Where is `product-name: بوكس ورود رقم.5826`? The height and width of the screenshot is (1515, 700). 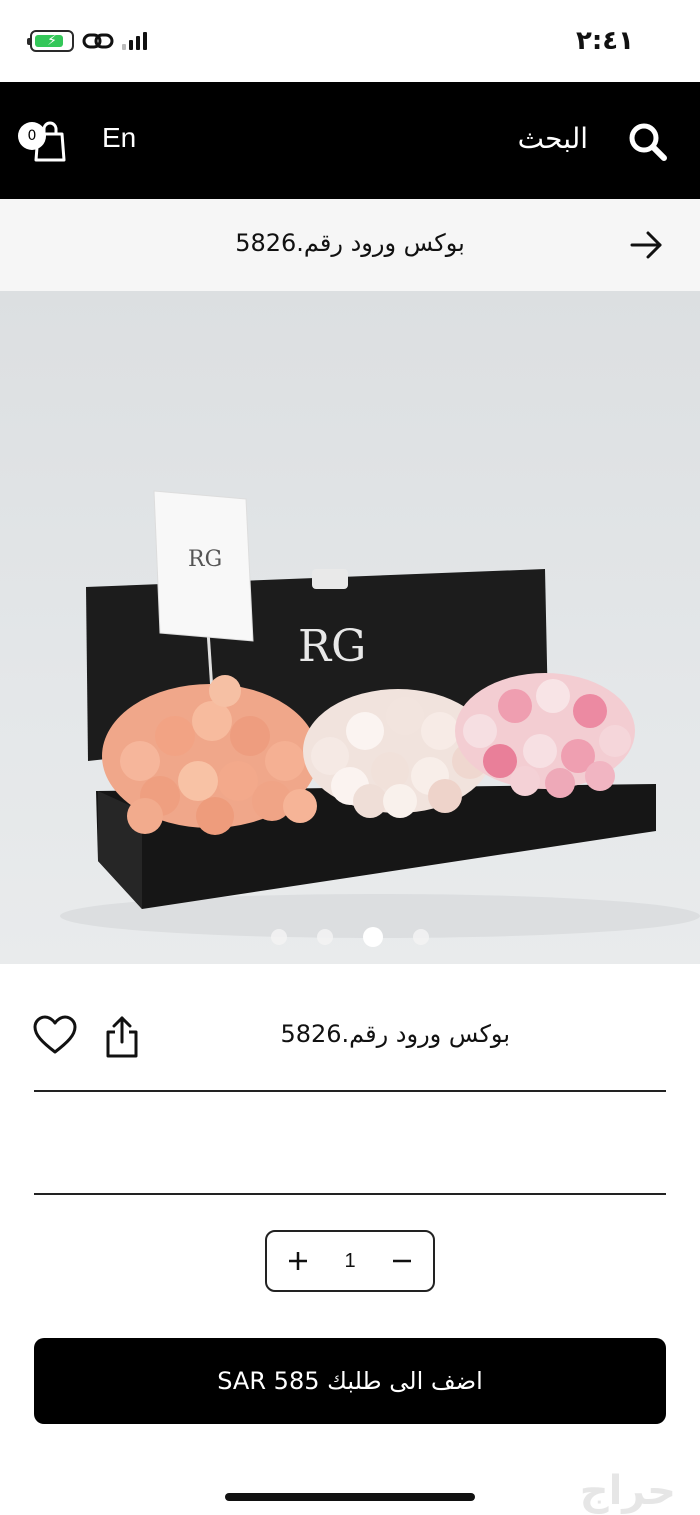
product-name: بوكس ورود رقم.5826 is located at coordinates (395, 1034).